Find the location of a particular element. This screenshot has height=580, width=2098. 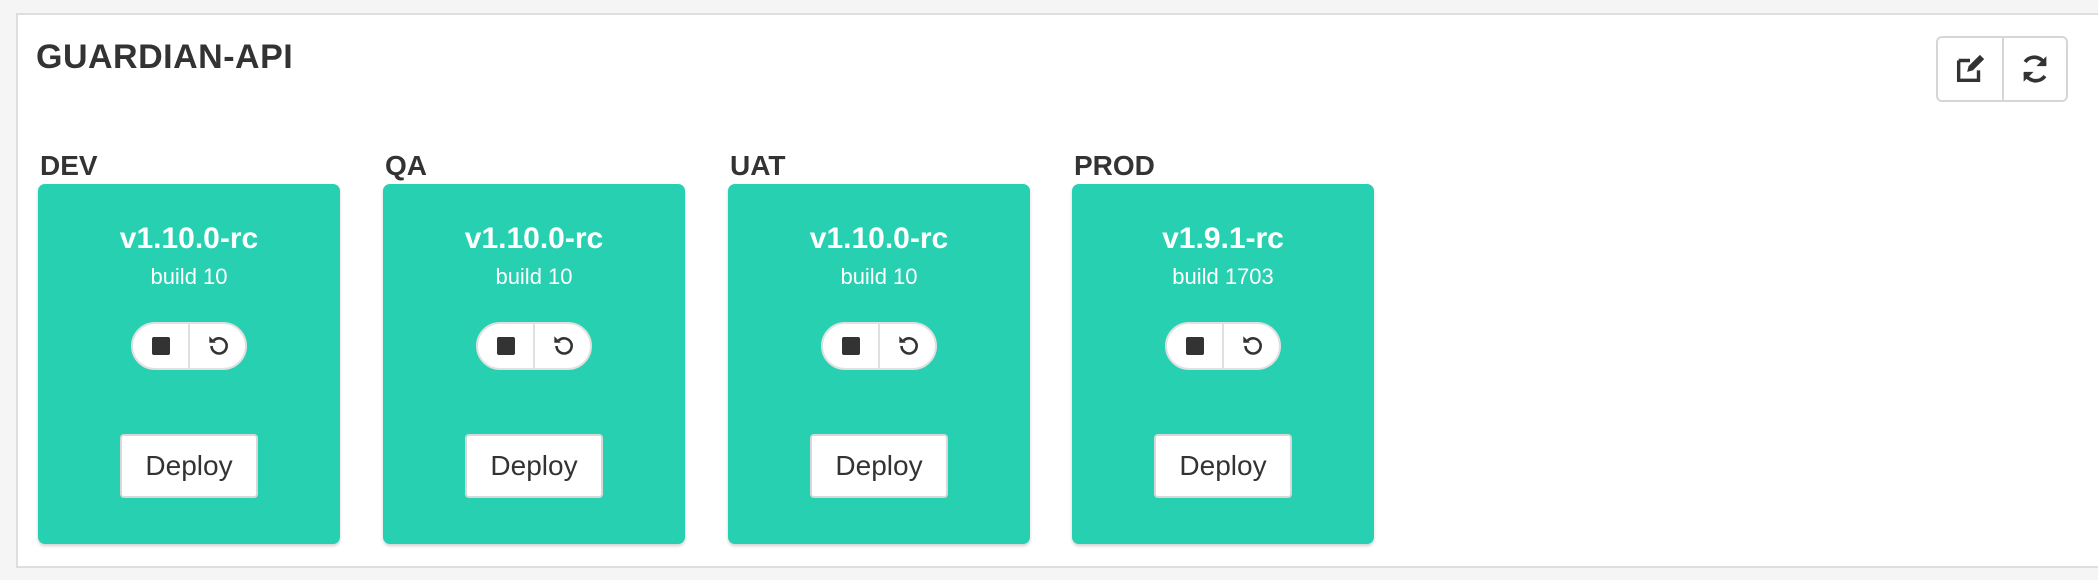

env-label: QA is located at coordinates (406, 165).